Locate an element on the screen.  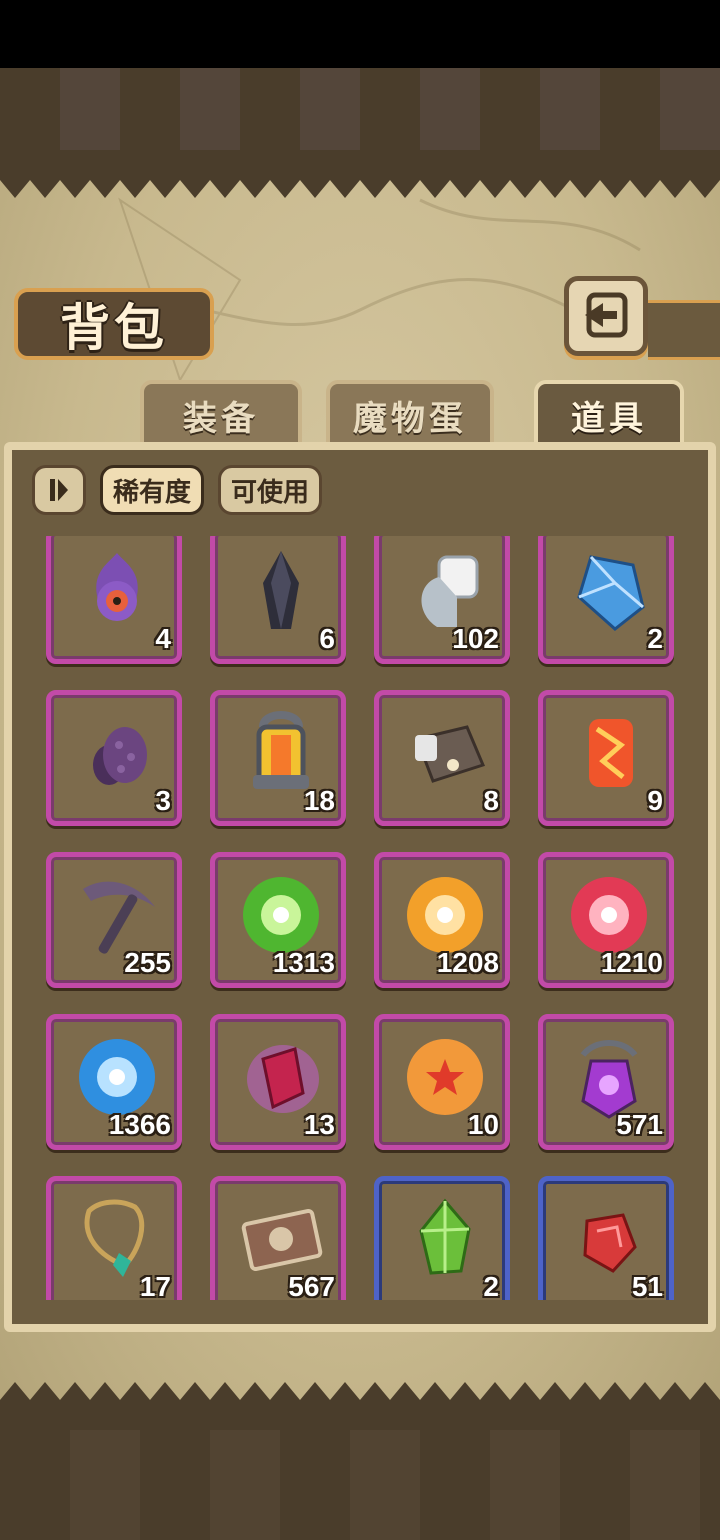
back-arrow-icon is located at coordinates (606, 315).